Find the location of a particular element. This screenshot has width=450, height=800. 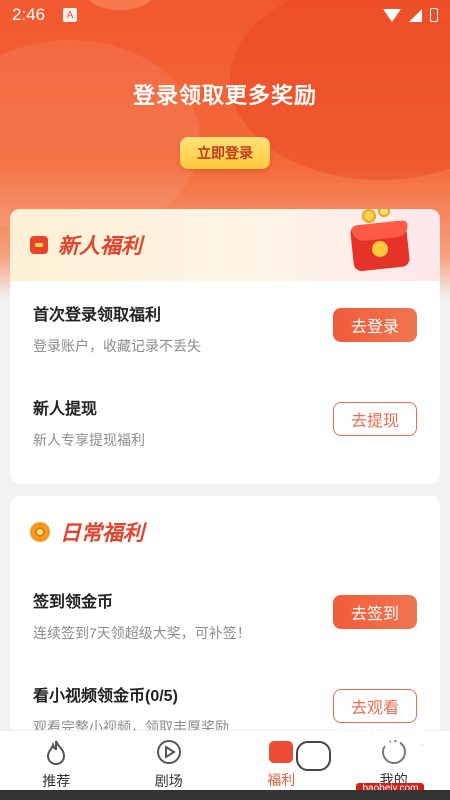

site-watermark: 宝贝游戏网 baobeiy.com is located at coordinates (371, 758).